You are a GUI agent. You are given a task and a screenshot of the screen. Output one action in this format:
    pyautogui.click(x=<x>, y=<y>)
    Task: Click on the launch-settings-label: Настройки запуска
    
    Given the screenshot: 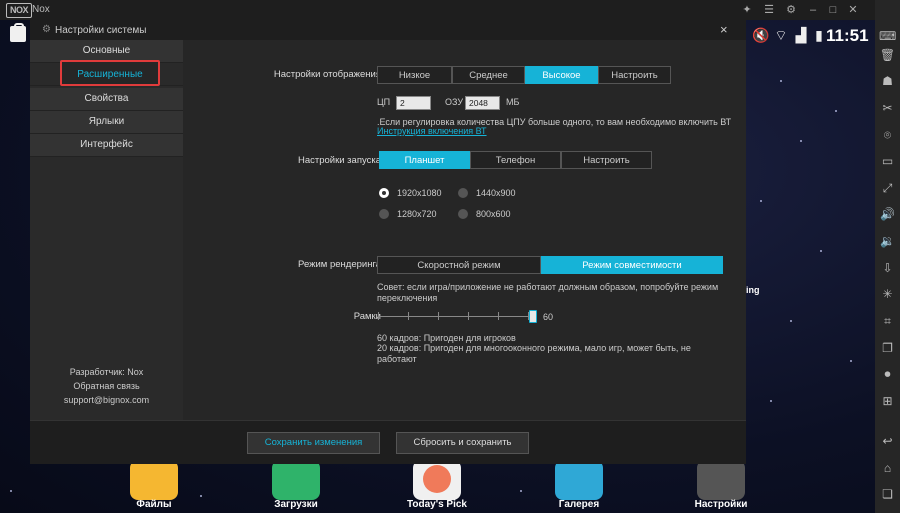 What is the action you would take?
    pyautogui.click(x=339, y=160)
    